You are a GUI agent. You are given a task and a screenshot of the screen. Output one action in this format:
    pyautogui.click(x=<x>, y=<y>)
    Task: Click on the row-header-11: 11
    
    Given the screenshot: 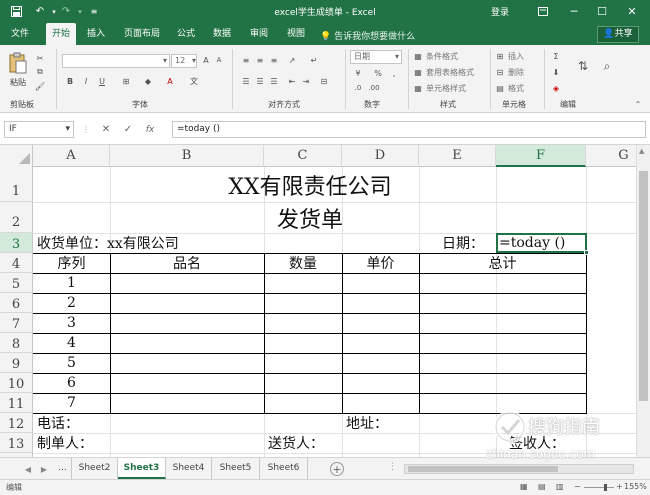 What is the action you would take?
    pyautogui.click(x=16, y=403)
    